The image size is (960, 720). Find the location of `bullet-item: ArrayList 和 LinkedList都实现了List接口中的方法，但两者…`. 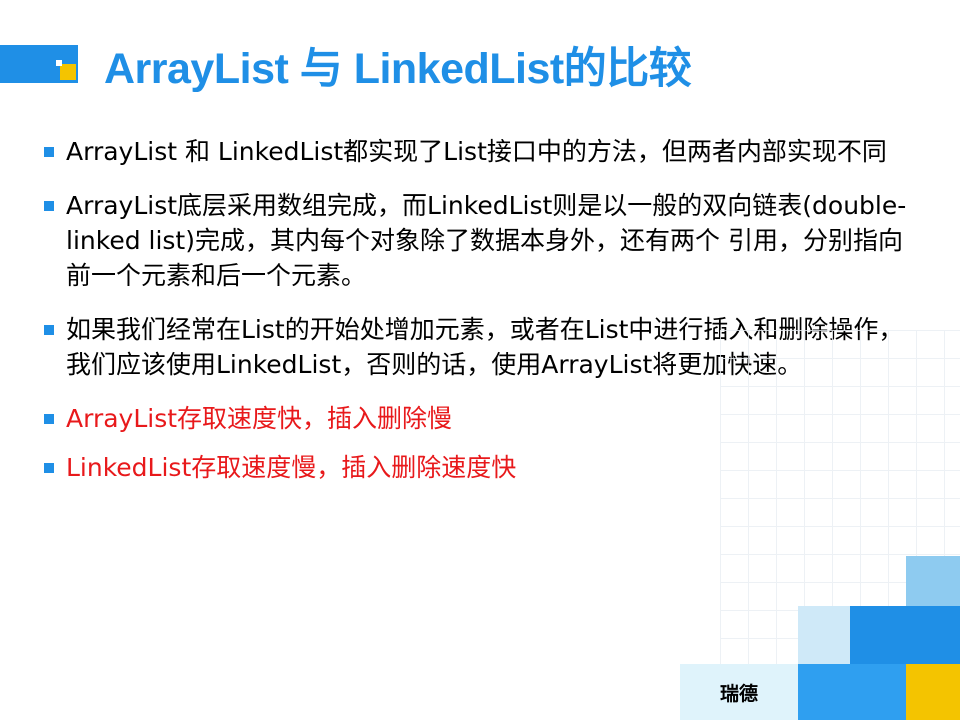

bullet-item: ArrayList 和 LinkedList都实现了List接口中的方法，但两者… is located at coordinates (484, 151).